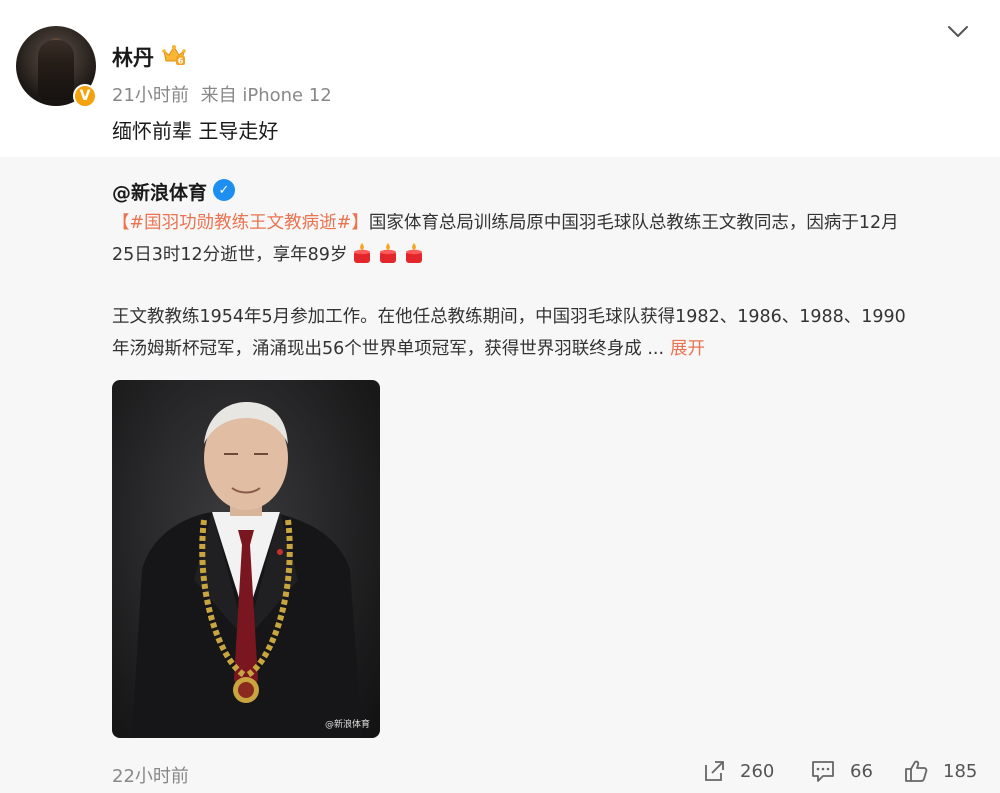  I want to click on chevron-down-icon, so click(958, 32).